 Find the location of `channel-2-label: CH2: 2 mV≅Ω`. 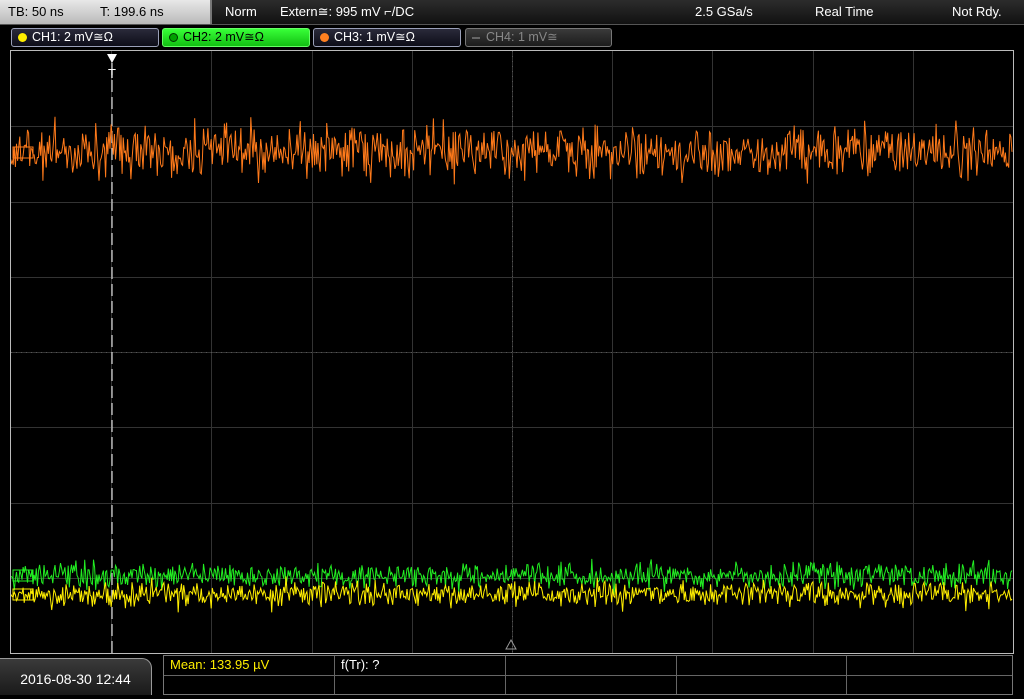

channel-2-label: CH2: 2 mV≅Ω is located at coordinates (223, 37).